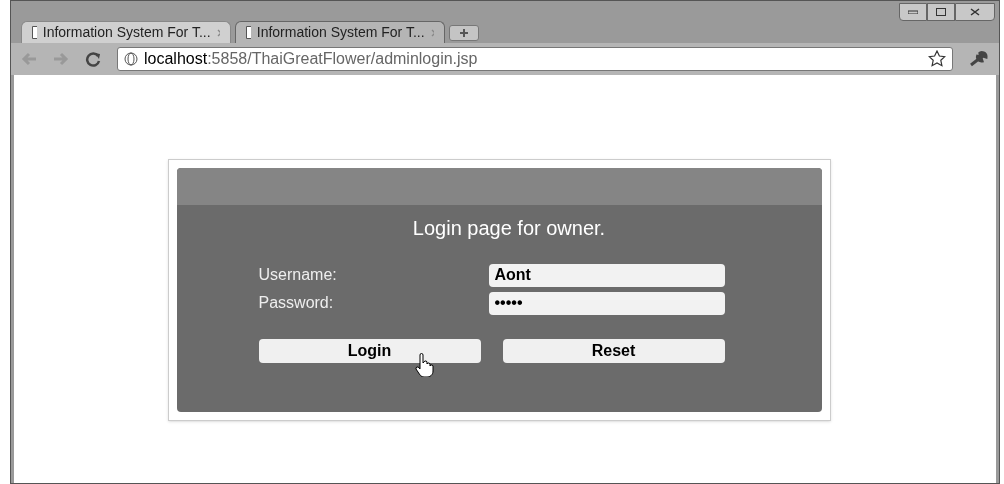 This screenshot has height=484, width=1004. What do you see at coordinates (296, 303) in the screenshot?
I see `field-label: Password:` at bounding box center [296, 303].